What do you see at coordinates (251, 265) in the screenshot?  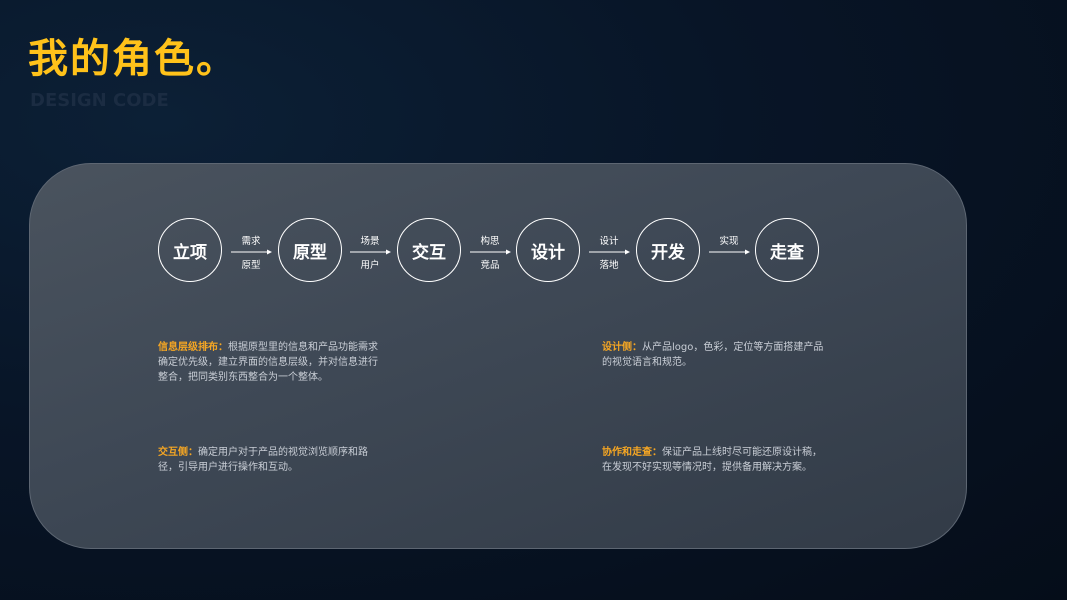 I see `connector-bottom-label: 原型` at bounding box center [251, 265].